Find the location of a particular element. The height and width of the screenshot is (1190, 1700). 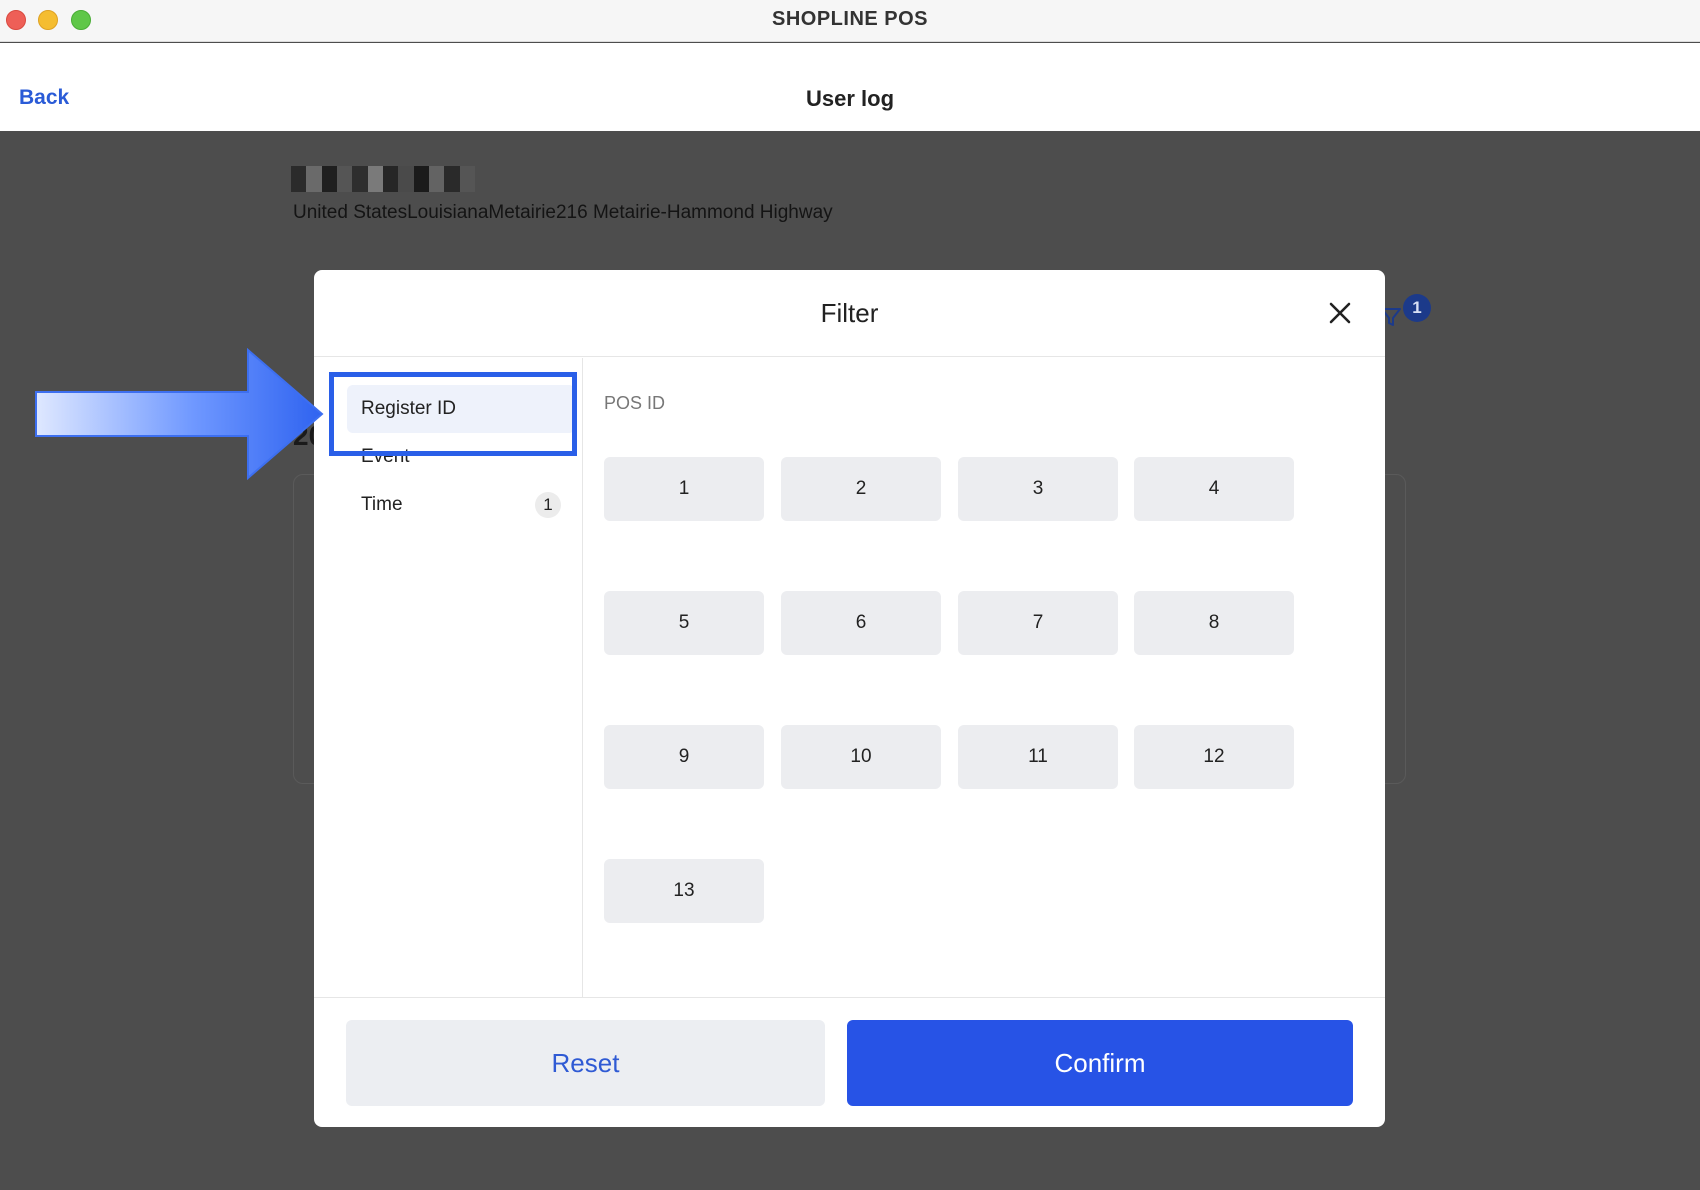

sidebar-item-label: Time is located at coordinates (382, 504).